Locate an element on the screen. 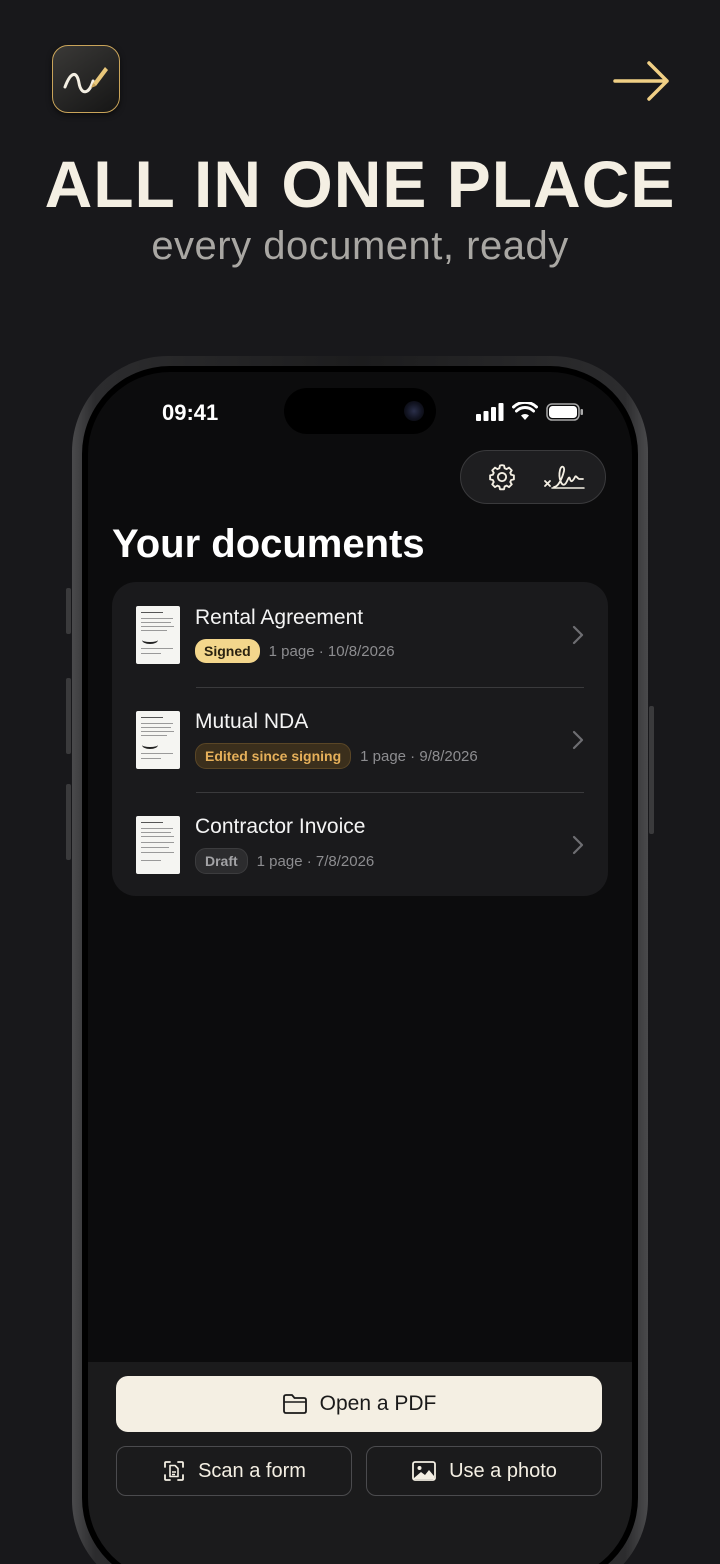 The image size is (720, 1564). status-time: 09:41 is located at coordinates (190, 412).